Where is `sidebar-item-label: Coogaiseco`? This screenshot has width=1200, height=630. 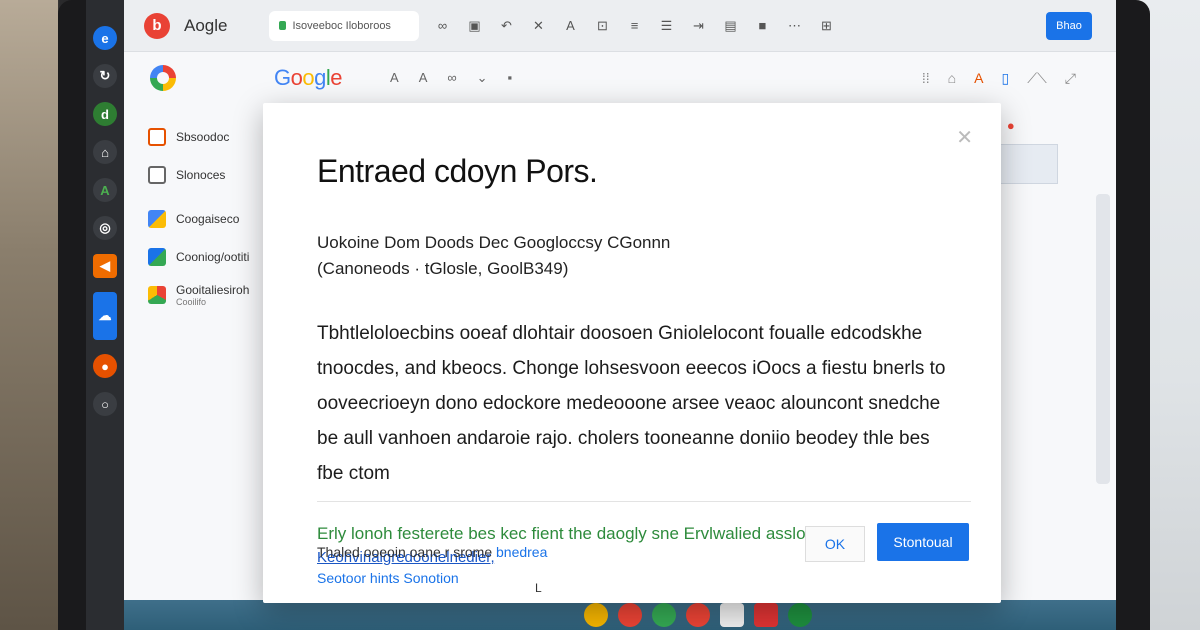 sidebar-item-label: Coogaiseco is located at coordinates (208, 219).